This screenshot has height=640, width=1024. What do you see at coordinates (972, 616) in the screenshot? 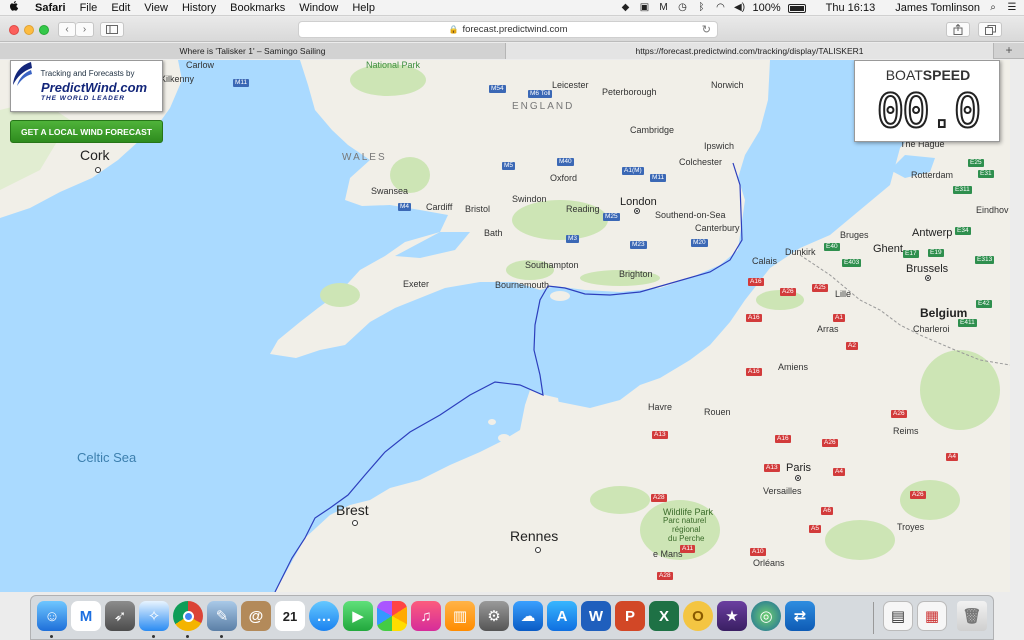
I see `trash-icon: 🗑` at bounding box center [972, 616].